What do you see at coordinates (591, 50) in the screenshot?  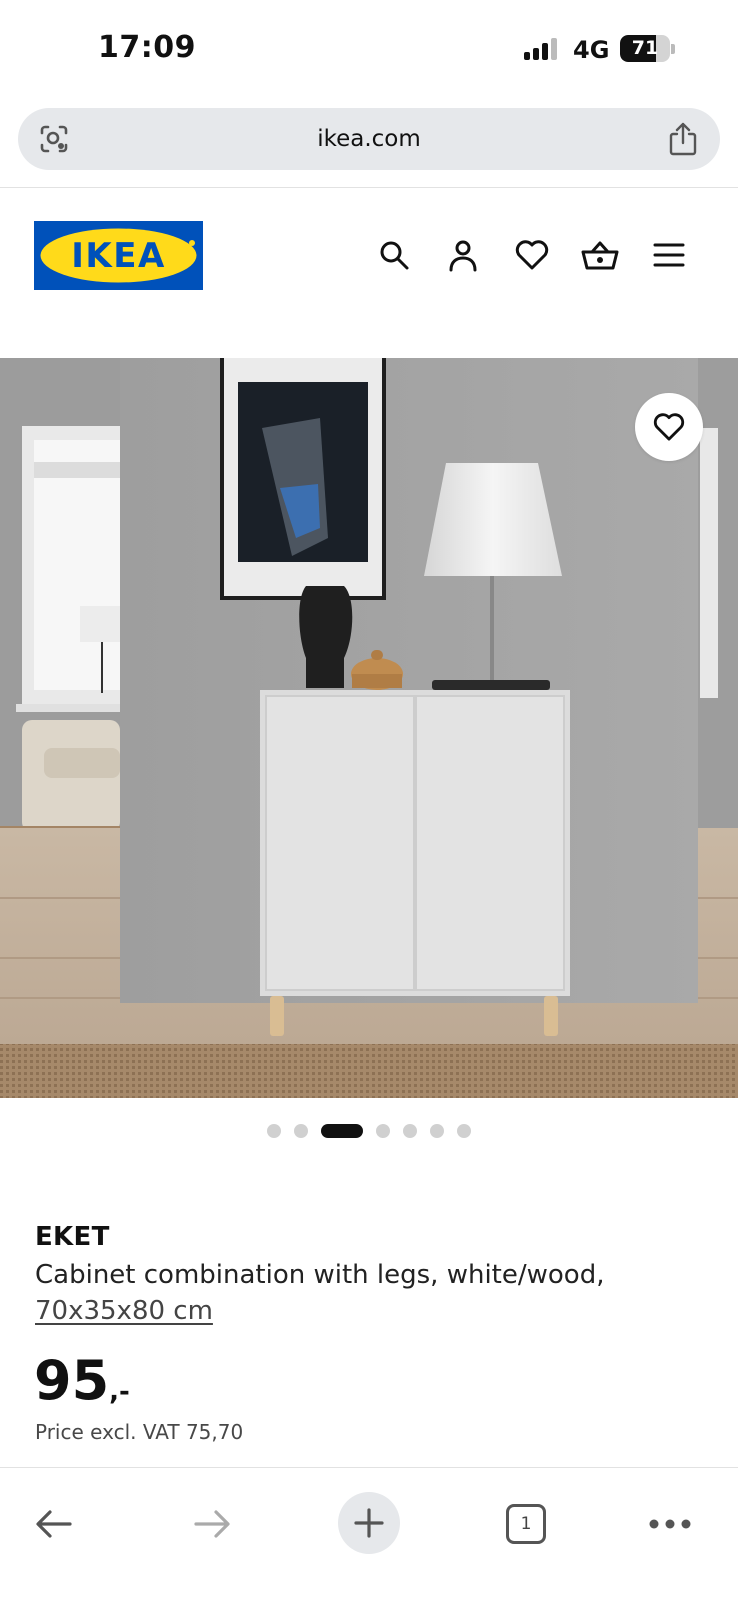 I see `network-type: 4G` at bounding box center [591, 50].